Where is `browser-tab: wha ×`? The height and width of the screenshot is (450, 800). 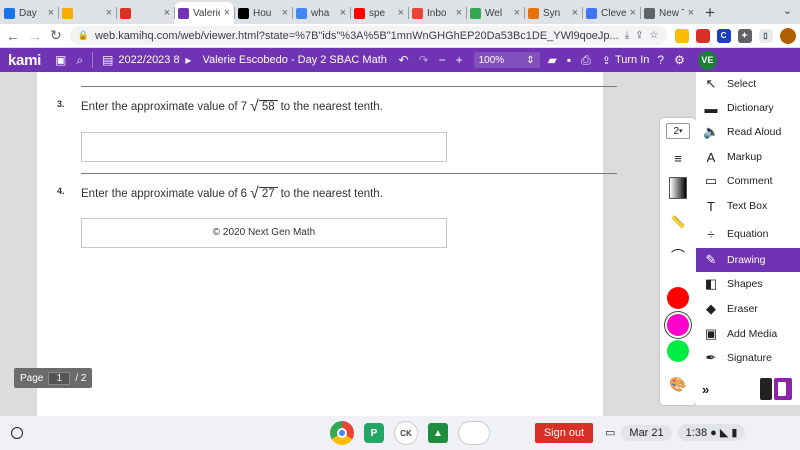 browser-tab: wha × is located at coordinates (321, 13).